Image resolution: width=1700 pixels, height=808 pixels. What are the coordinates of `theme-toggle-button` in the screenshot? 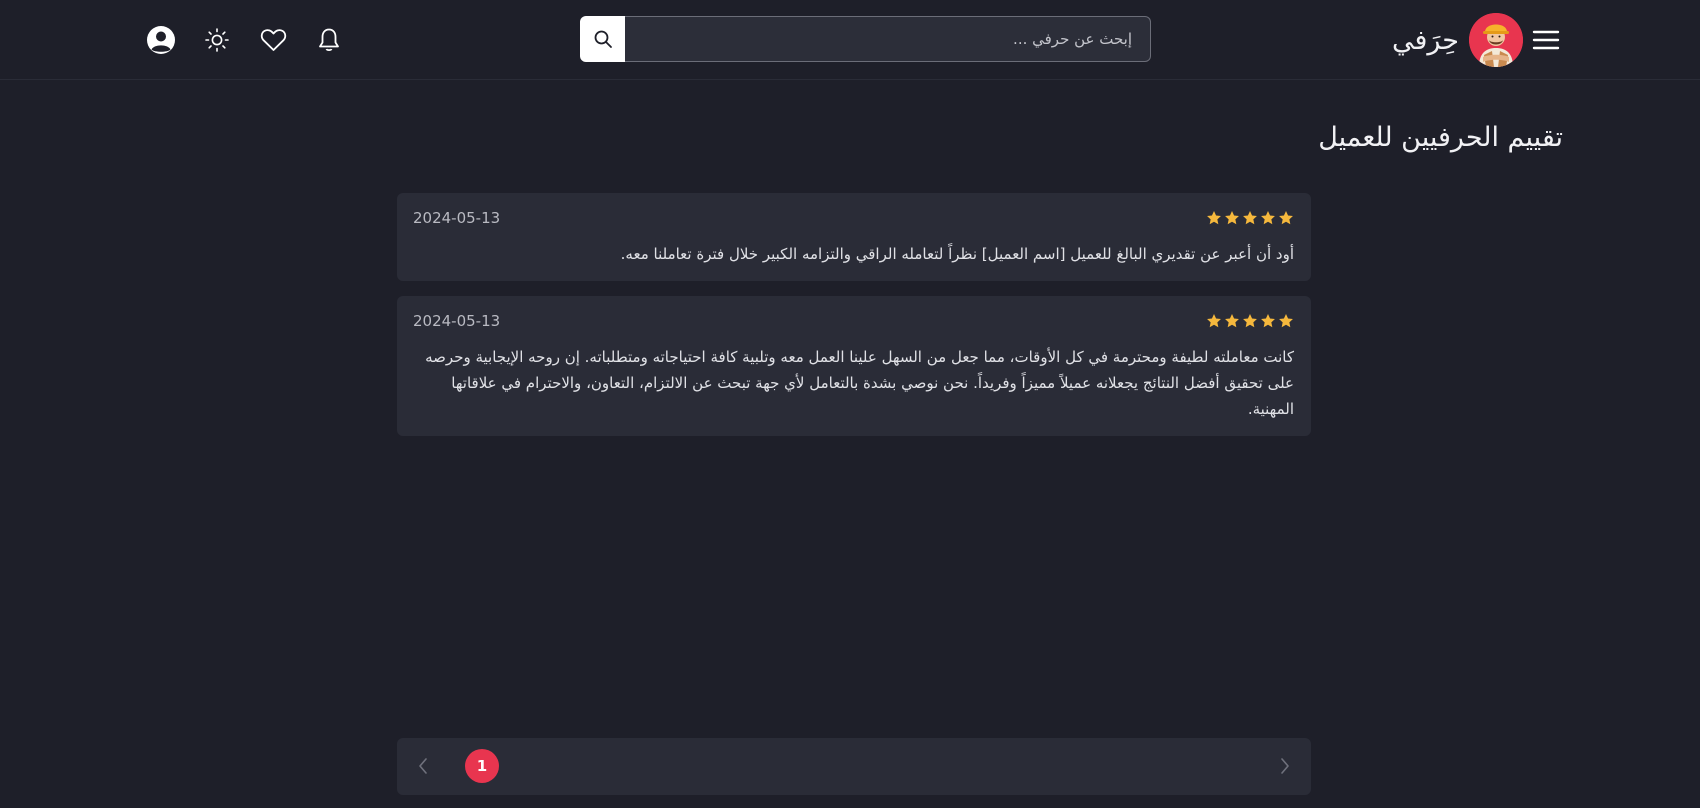 It's located at (217, 40).